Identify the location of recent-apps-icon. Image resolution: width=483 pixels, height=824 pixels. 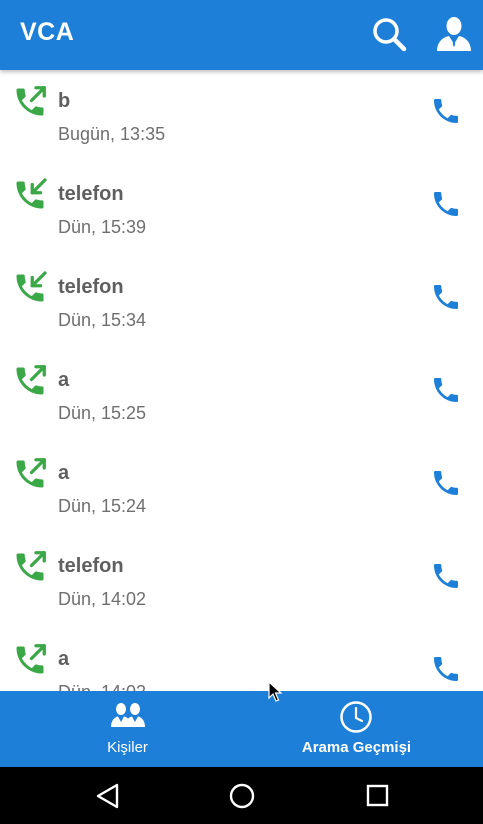
(378, 796).